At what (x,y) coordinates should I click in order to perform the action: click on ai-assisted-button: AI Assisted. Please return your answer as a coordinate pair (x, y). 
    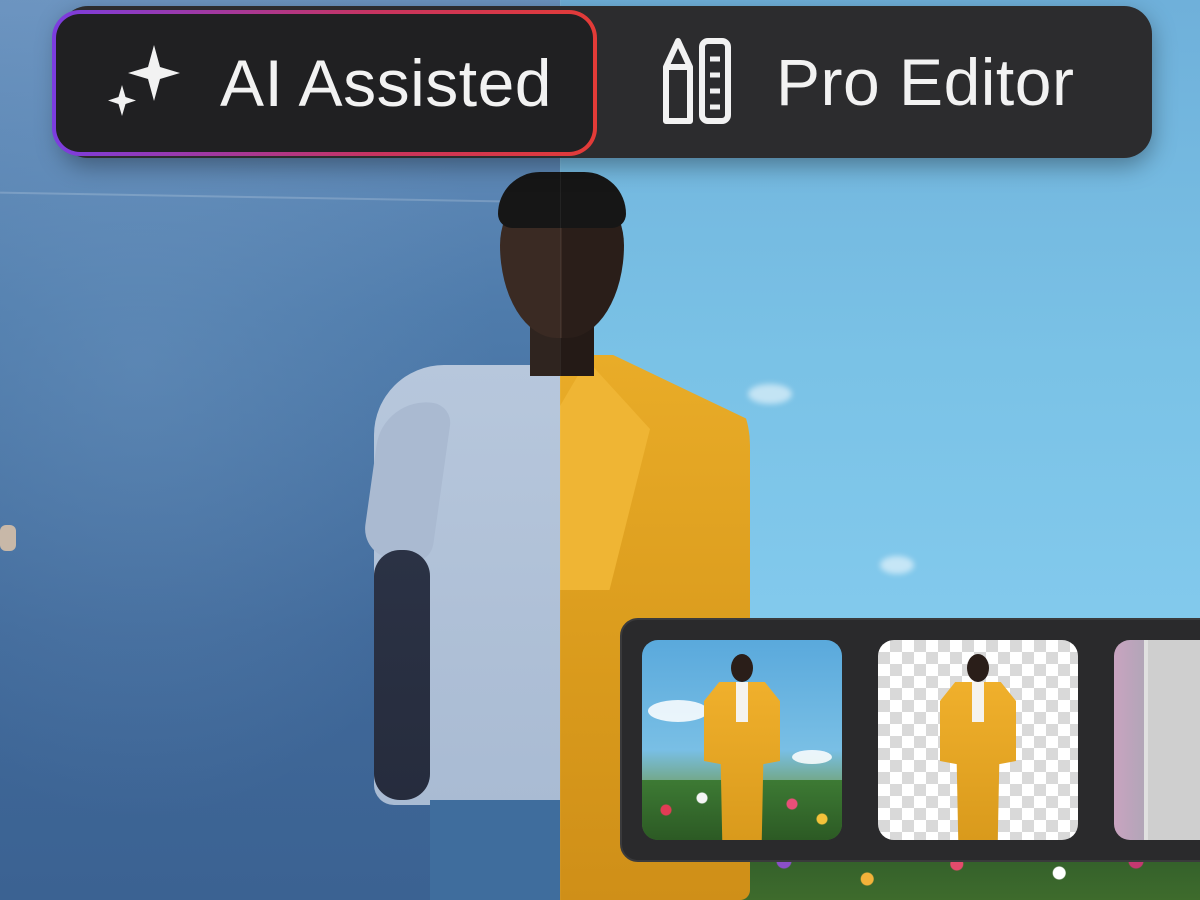
    Looking at the image, I should click on (324, 83).